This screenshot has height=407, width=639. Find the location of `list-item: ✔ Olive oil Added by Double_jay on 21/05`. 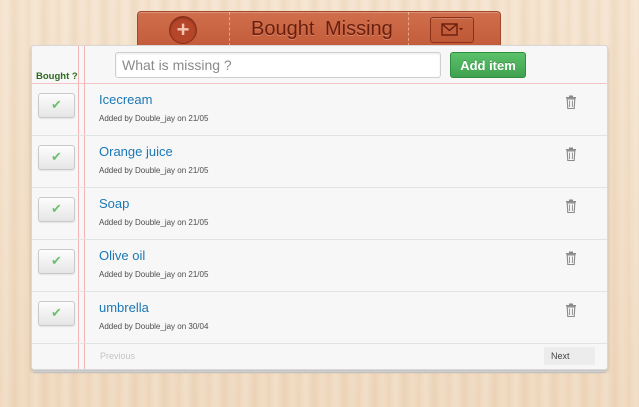

list-item: ✔ Olive oil Added by Double_jay on 21/05 is located at coordinates (319, 266).